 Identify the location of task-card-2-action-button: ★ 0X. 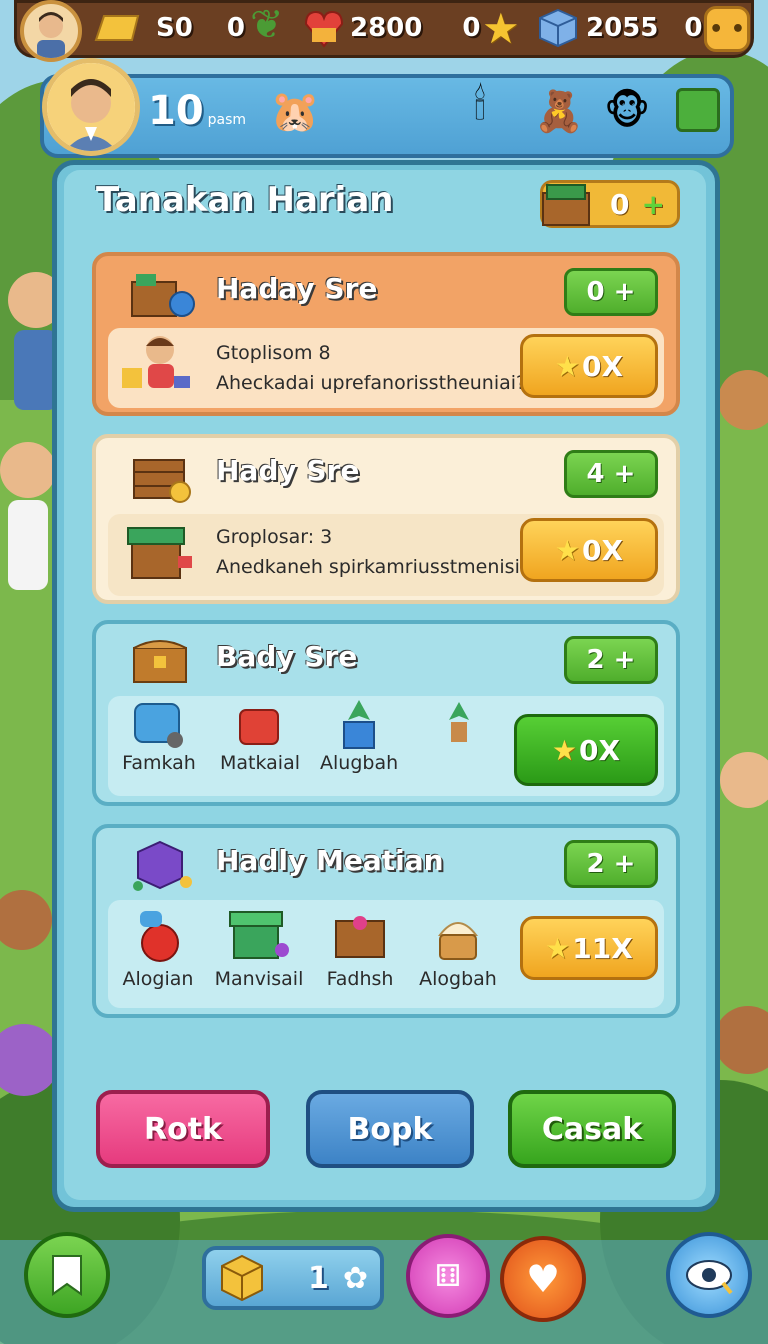
(589, 550).